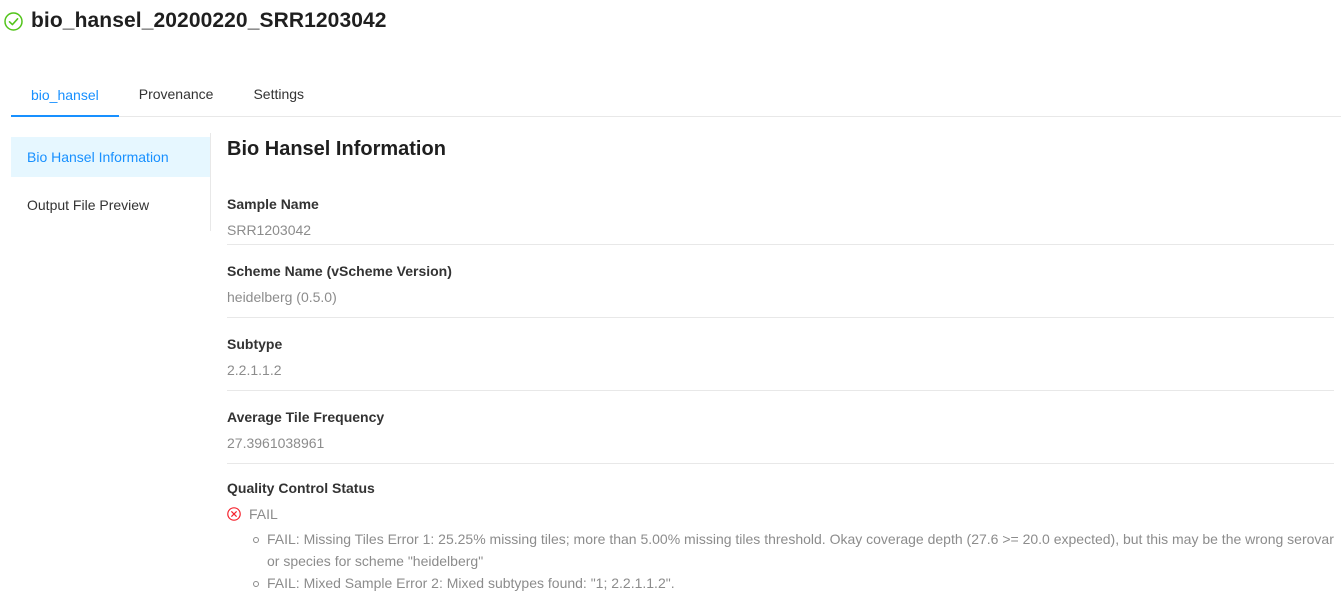  Describe the element at coordinates (255, 344) in the screenshot. I see `field-label: Subtype` at that location.